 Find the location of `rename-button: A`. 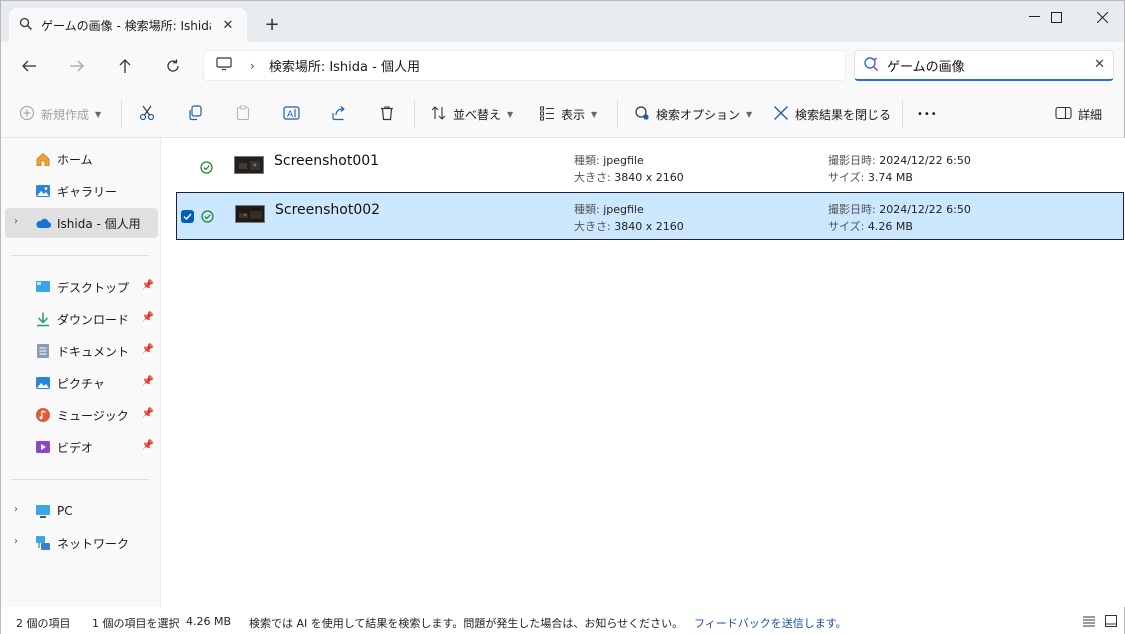

rename-button: A is located at coordinates (292, 114).